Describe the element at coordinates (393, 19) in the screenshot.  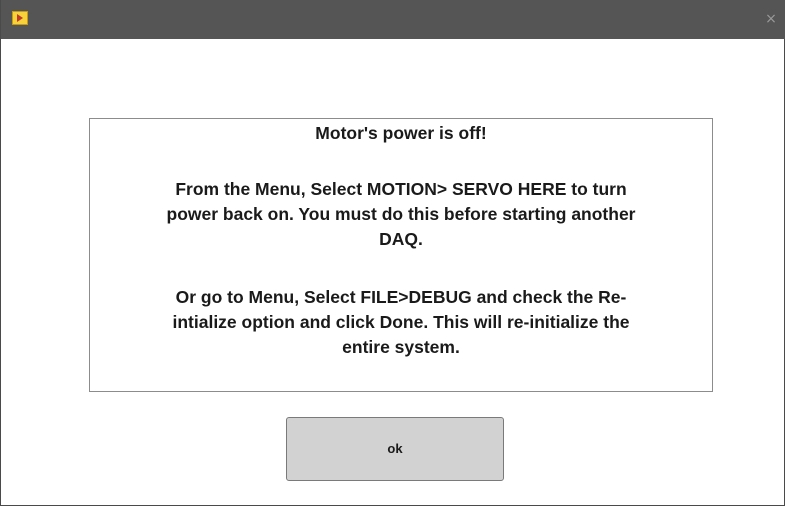
I see `title-bar: ×` at that location.